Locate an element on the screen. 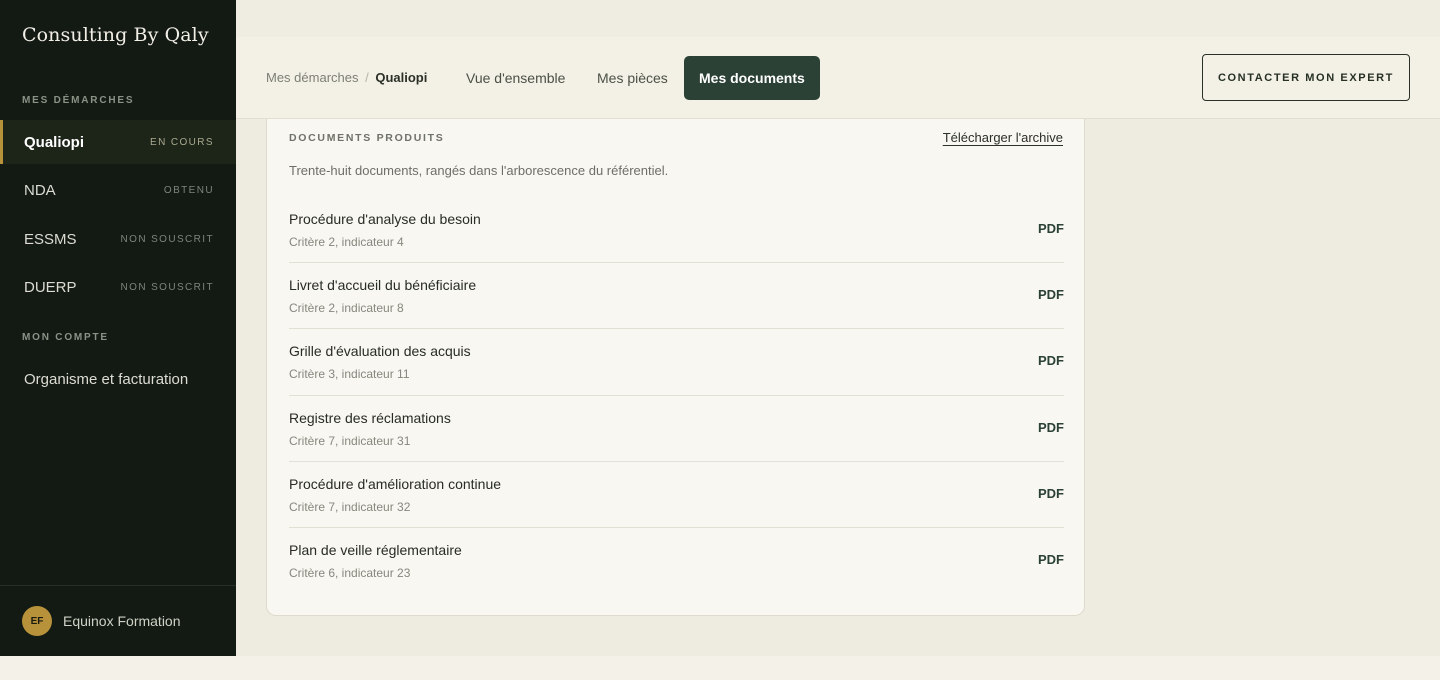 The image size is (1440, 680). sidebar-item-organisme: Organisme et facturation is located at coordinates (118, 379).